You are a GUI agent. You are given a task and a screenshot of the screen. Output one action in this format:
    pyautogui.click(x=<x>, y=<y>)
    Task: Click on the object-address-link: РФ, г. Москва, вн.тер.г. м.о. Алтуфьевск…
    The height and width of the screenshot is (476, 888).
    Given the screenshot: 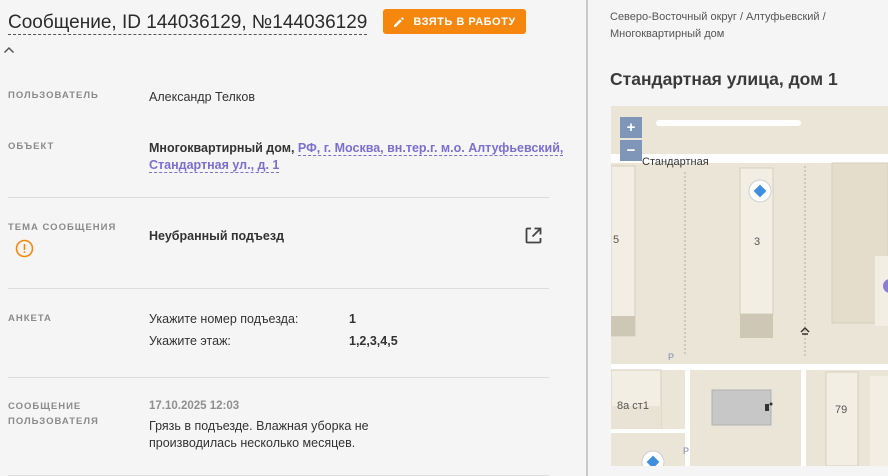 What is the action you would take?
    pyautogui.click(x=430, y=148)
    